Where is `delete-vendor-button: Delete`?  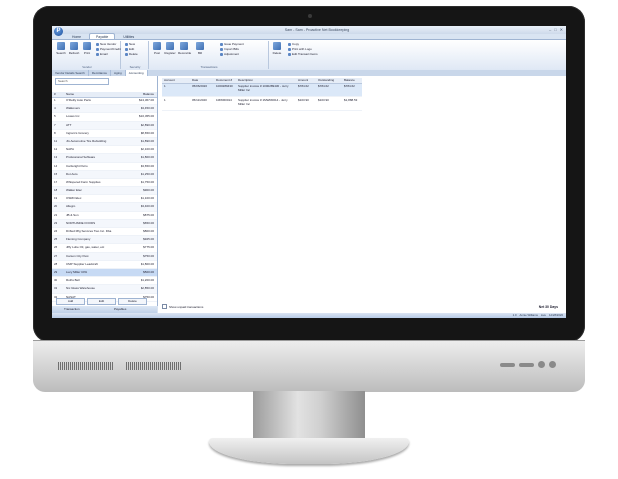 delete-vendor-button: Delete is located at coordinates (132, 301).